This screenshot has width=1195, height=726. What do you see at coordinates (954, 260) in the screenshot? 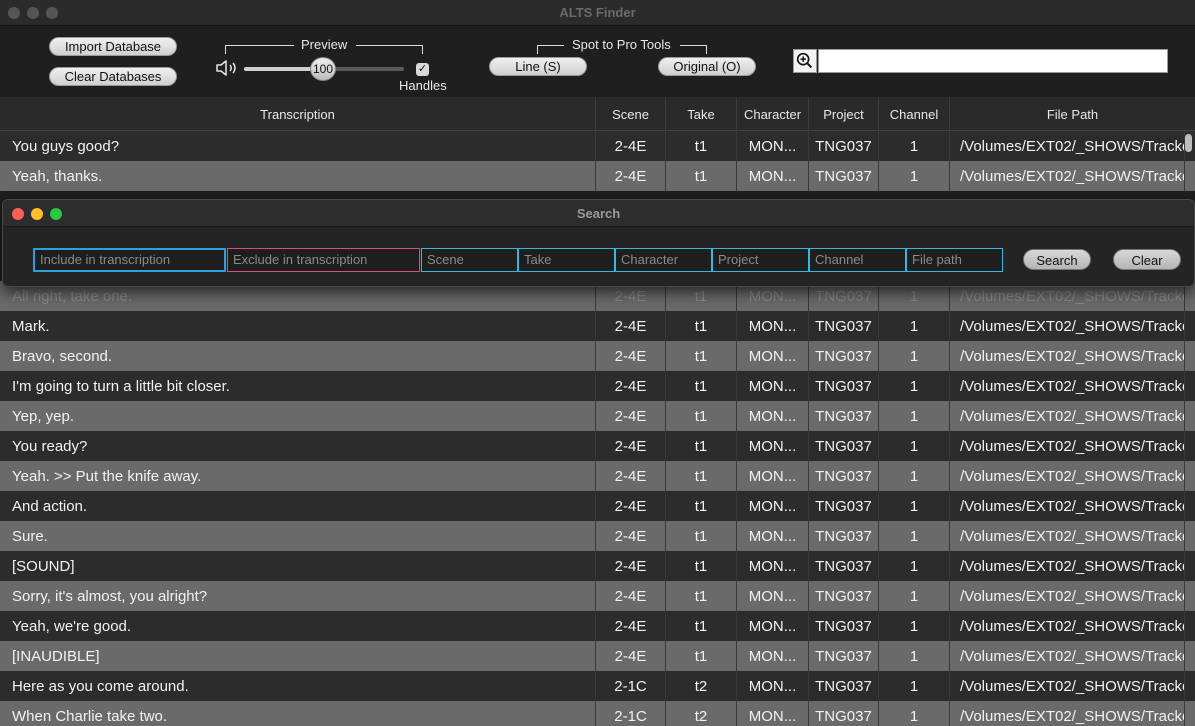
I see `file-path-field` at bounding box center [954, 260].